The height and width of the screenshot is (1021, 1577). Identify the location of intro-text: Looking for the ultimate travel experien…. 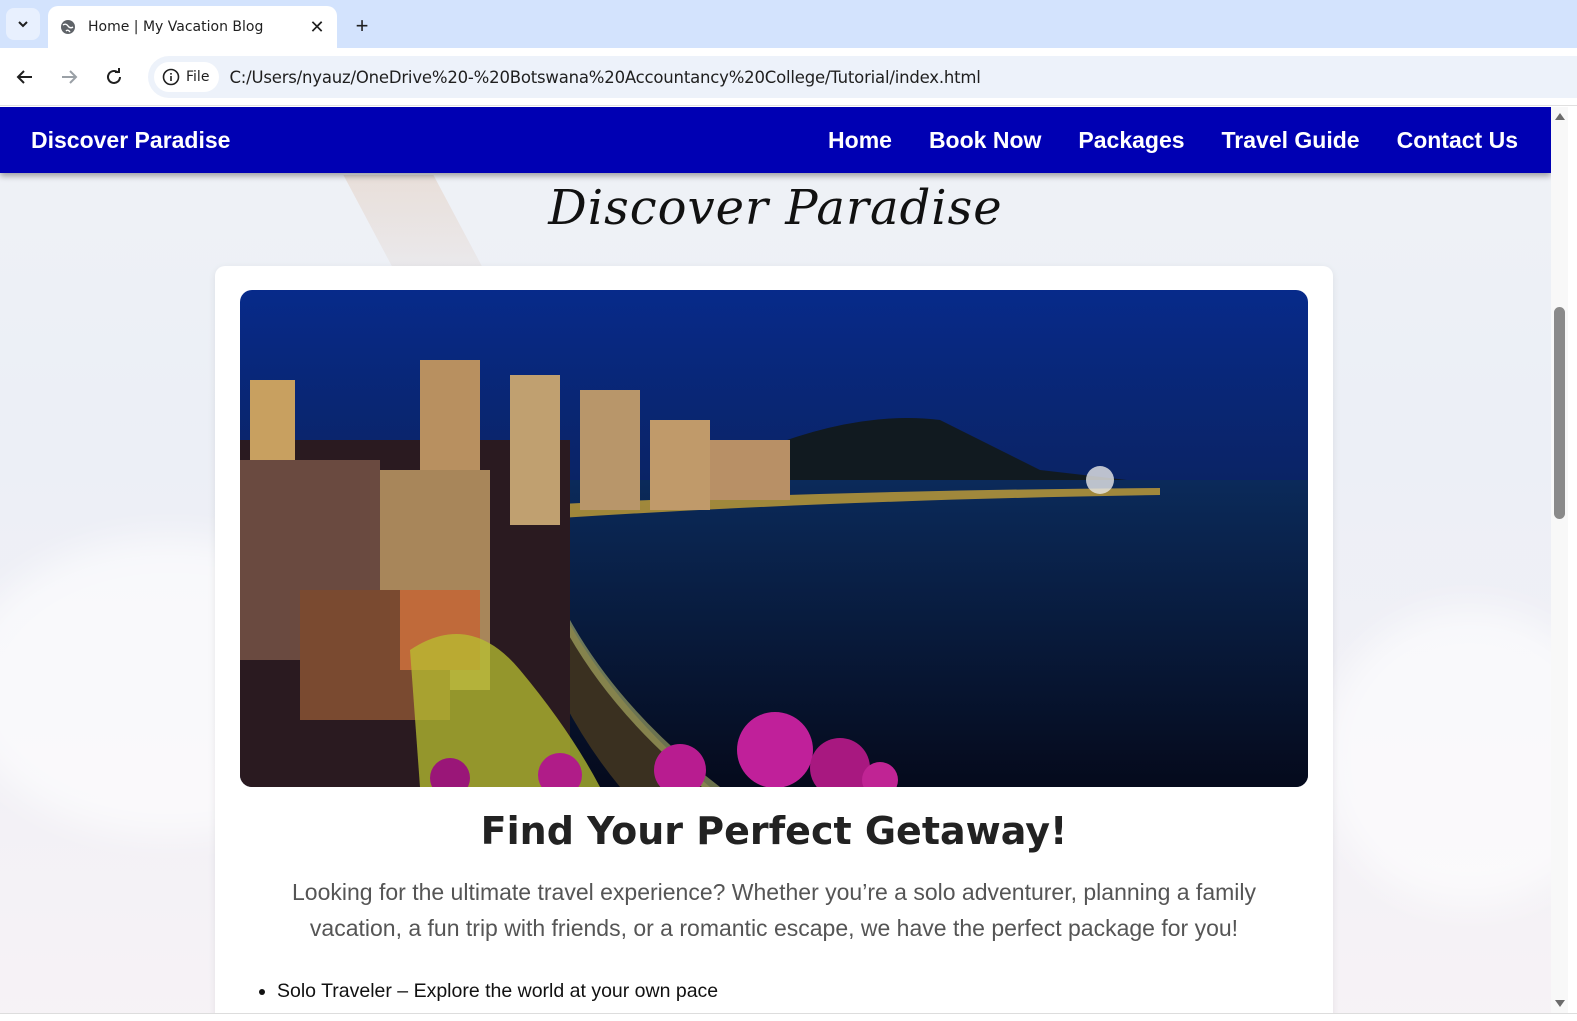
(774, 910).